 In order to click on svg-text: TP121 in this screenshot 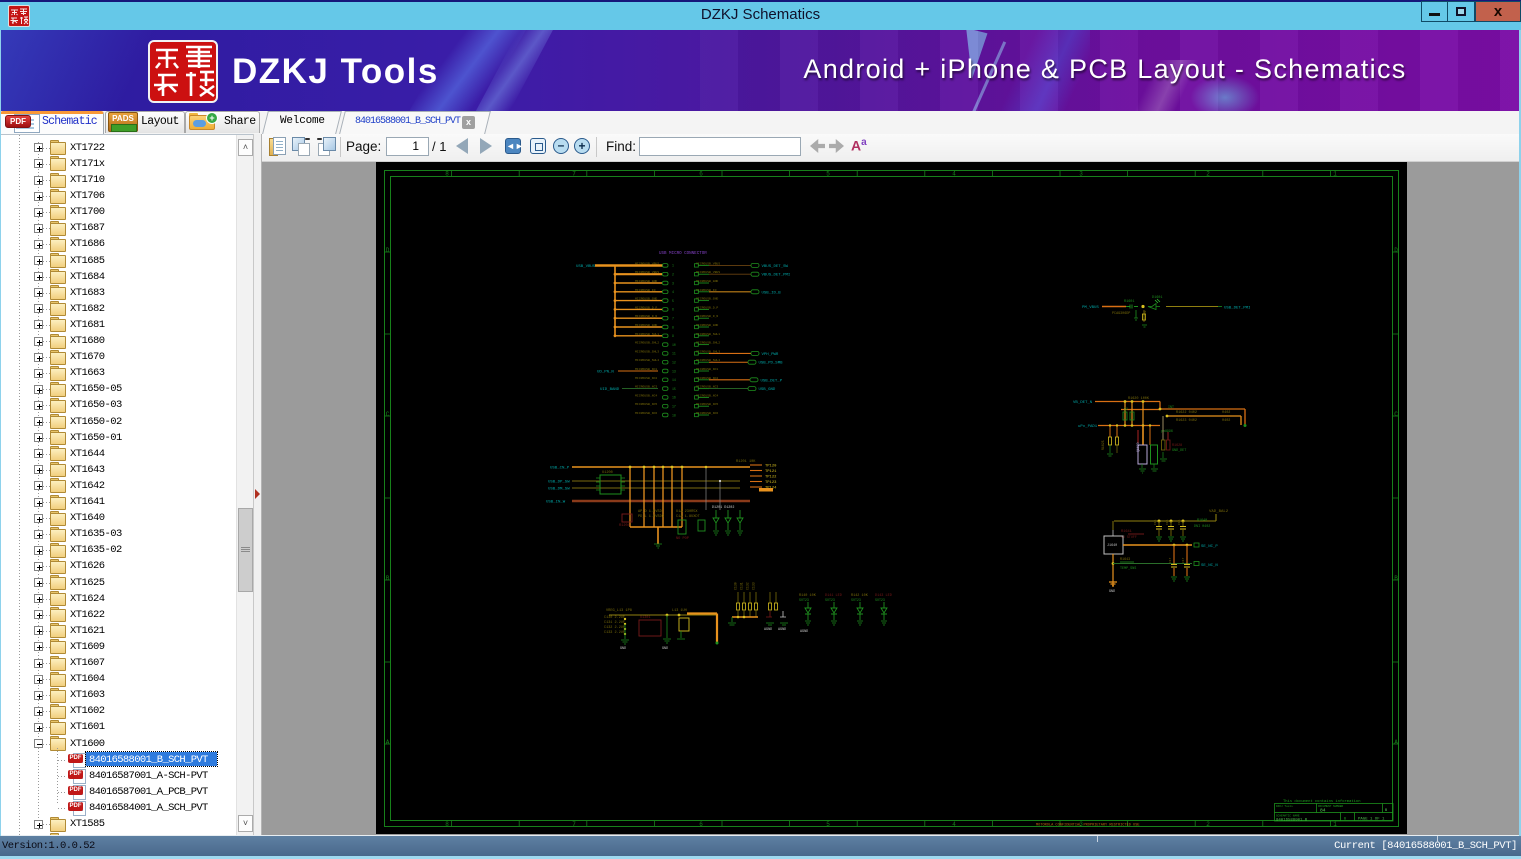, I will do `click(771, 472)`.